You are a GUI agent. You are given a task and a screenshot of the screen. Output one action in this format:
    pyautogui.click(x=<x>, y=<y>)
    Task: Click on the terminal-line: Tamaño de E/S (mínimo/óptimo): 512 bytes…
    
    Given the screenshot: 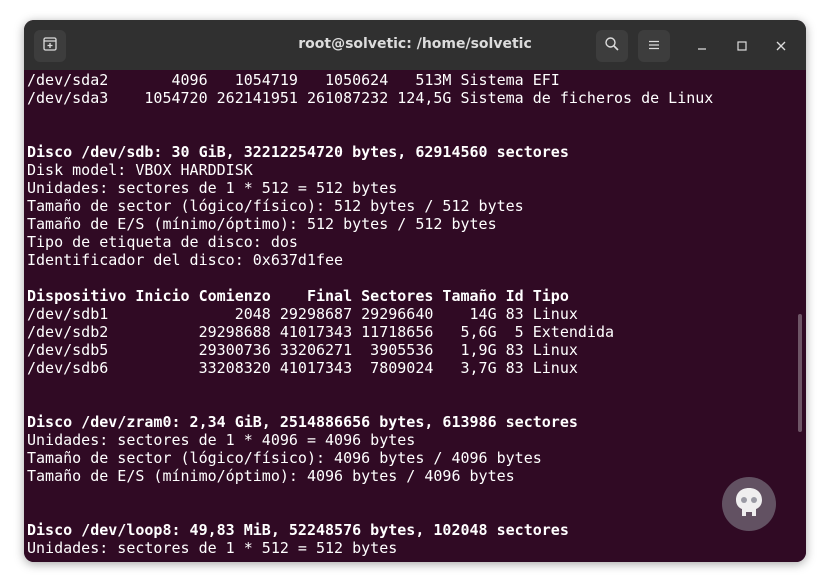 What is the action you would take?
    pyautogui.click(x=262, y=224)
    